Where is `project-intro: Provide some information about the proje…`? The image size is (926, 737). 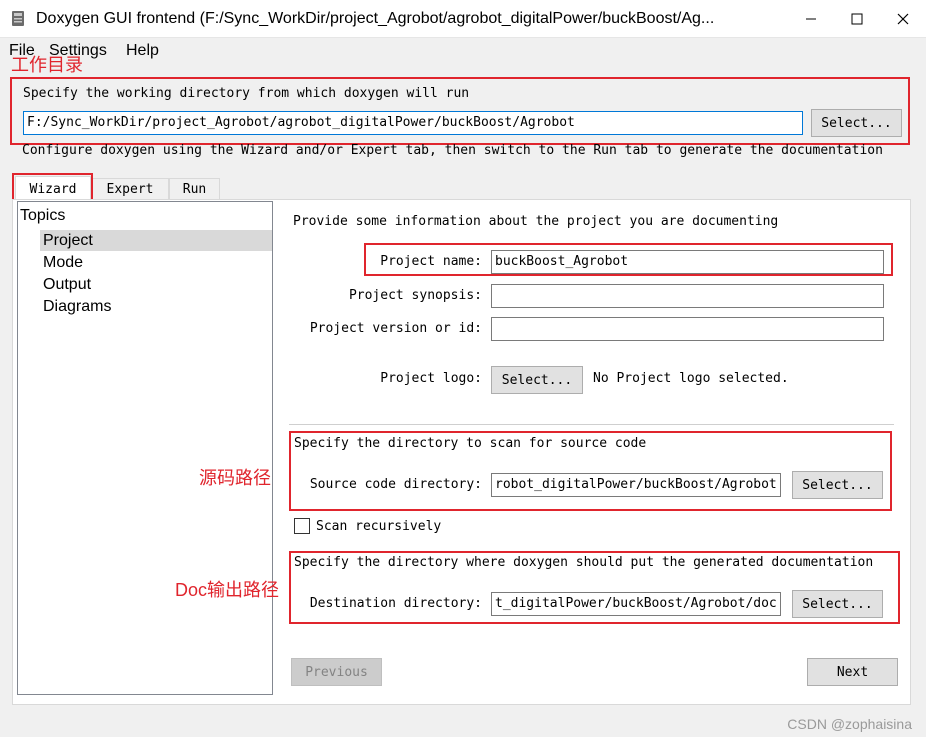
project-intro: Provide some information about the proje… is located at coordinates (536, 221).